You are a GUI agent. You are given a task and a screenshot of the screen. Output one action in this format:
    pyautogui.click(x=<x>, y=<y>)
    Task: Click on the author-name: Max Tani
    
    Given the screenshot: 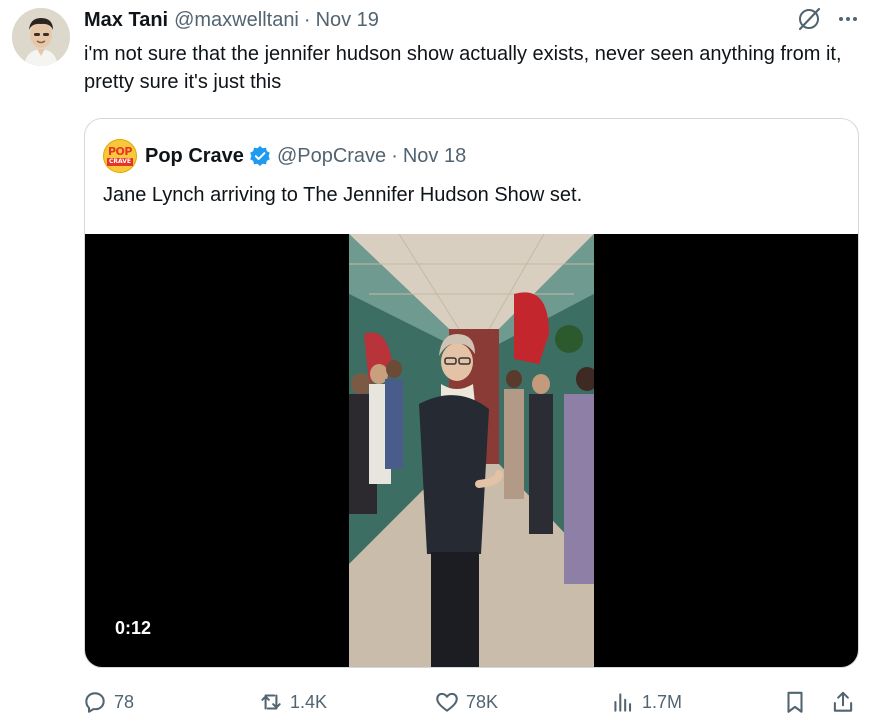 What is the action you would take?
    pyautogui.click(x=126, y=20)
    